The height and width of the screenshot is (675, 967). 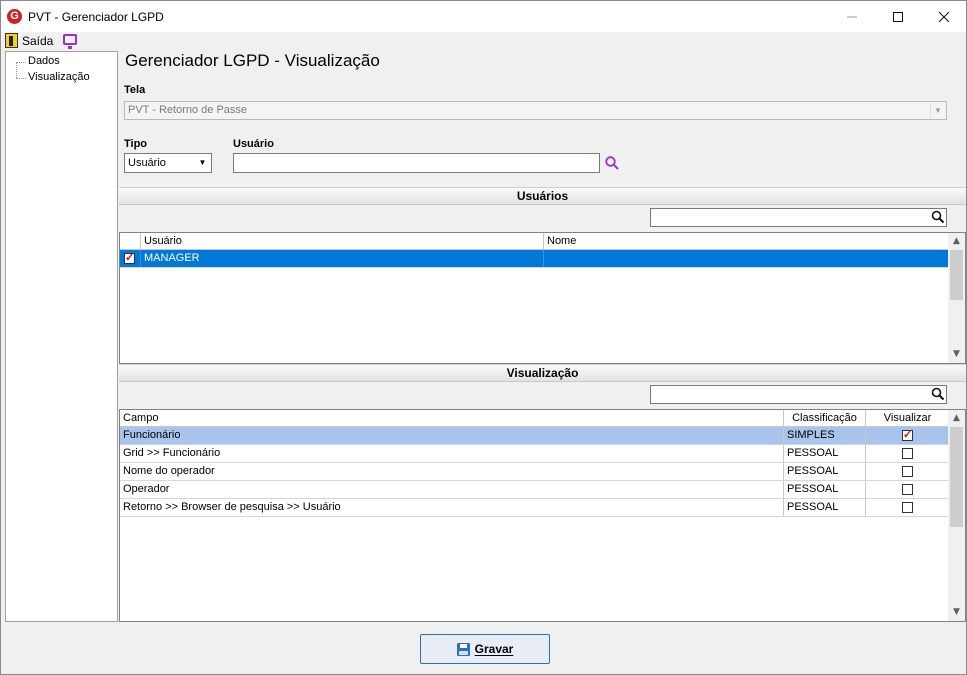 What do you see at coordinates (70, 41) in the screenshot?
I see `monitor-icon` at bounding box center [70, 41].